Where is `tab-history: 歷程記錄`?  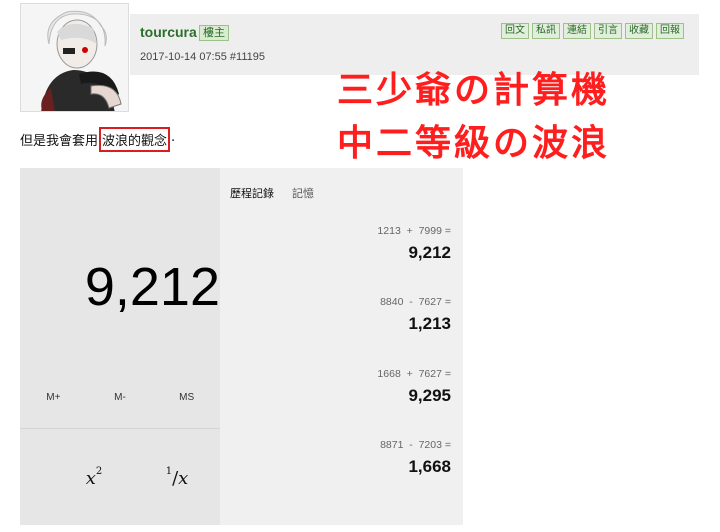
tab-history: 歷程記錄 is located at coordinates (252, 193).